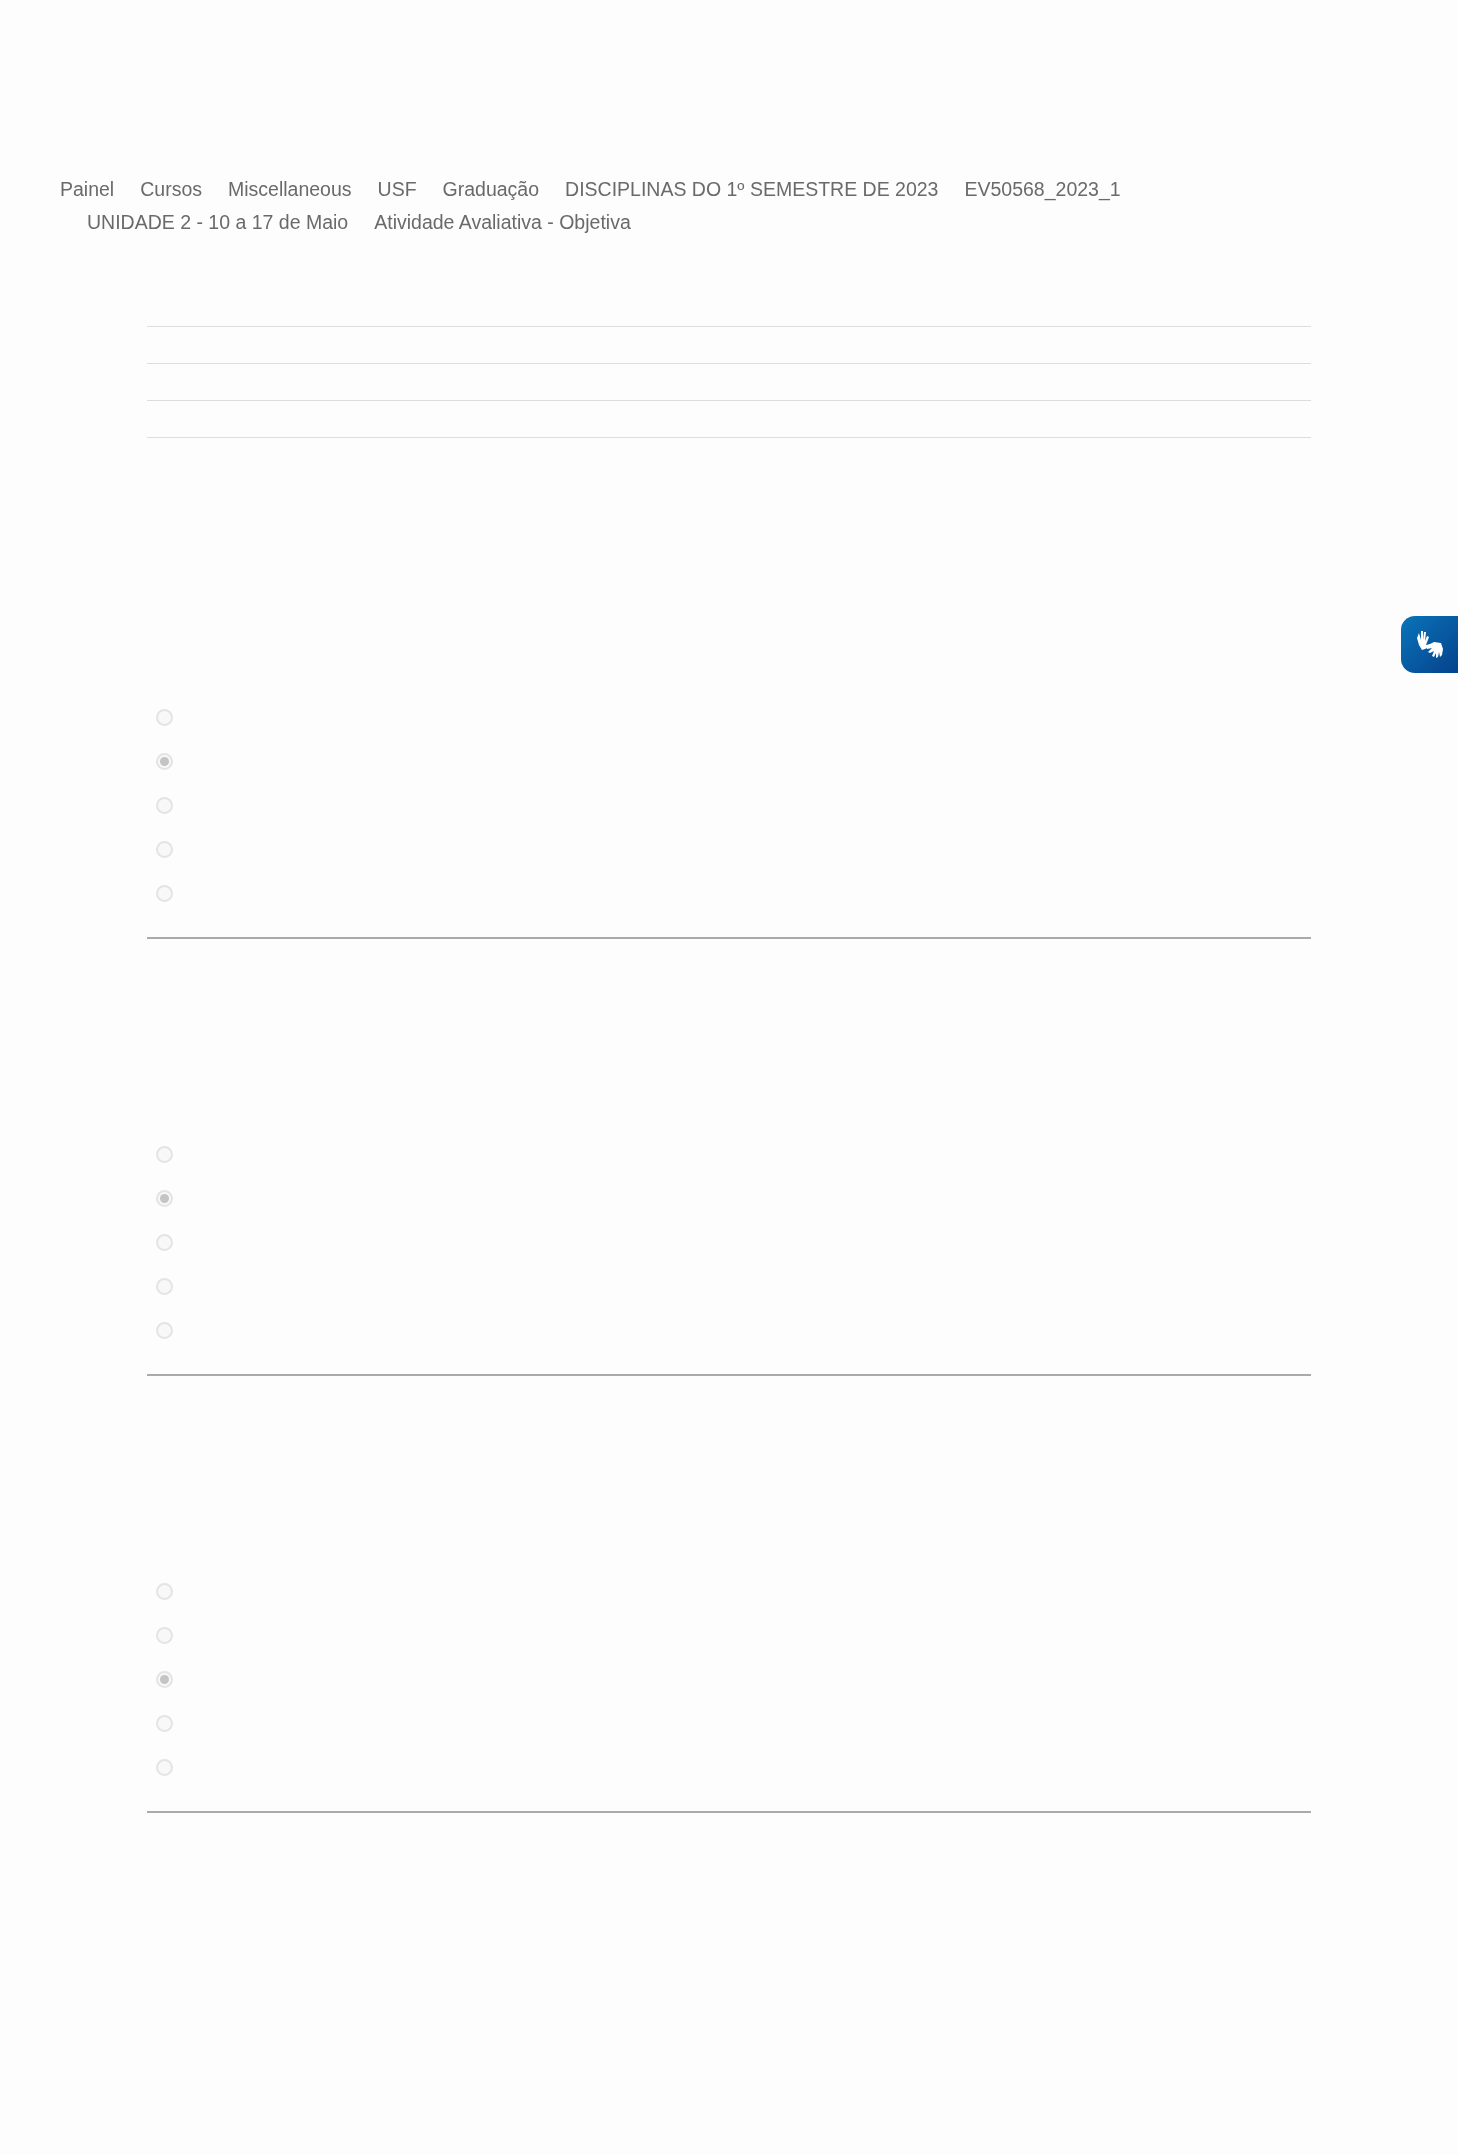 The height and width of the screenshot is (2155, 1458). What do you see at coordinates (290, 189) in the screenshot?
I see `breadcrumb-link: Miscellaneous` at bounding box center [290, 189].